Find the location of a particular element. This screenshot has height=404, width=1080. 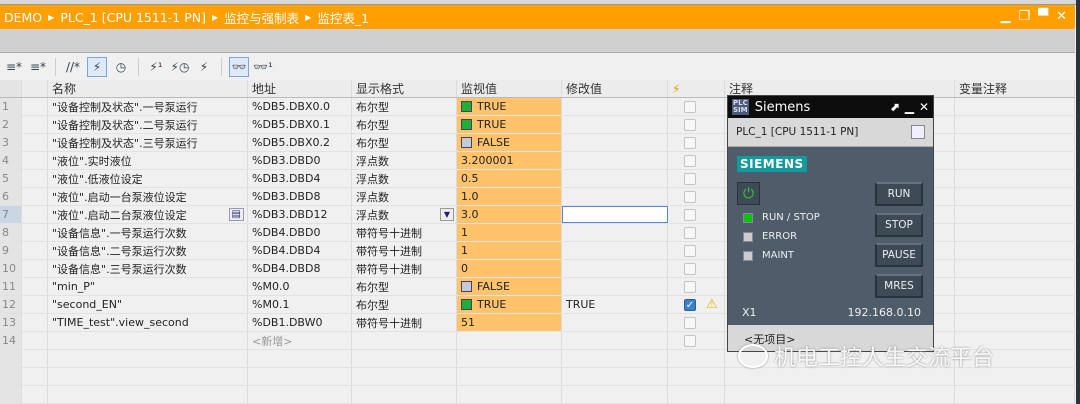

tag-address: %DB5.DBX0.1 is located at coordinates (300, 124).